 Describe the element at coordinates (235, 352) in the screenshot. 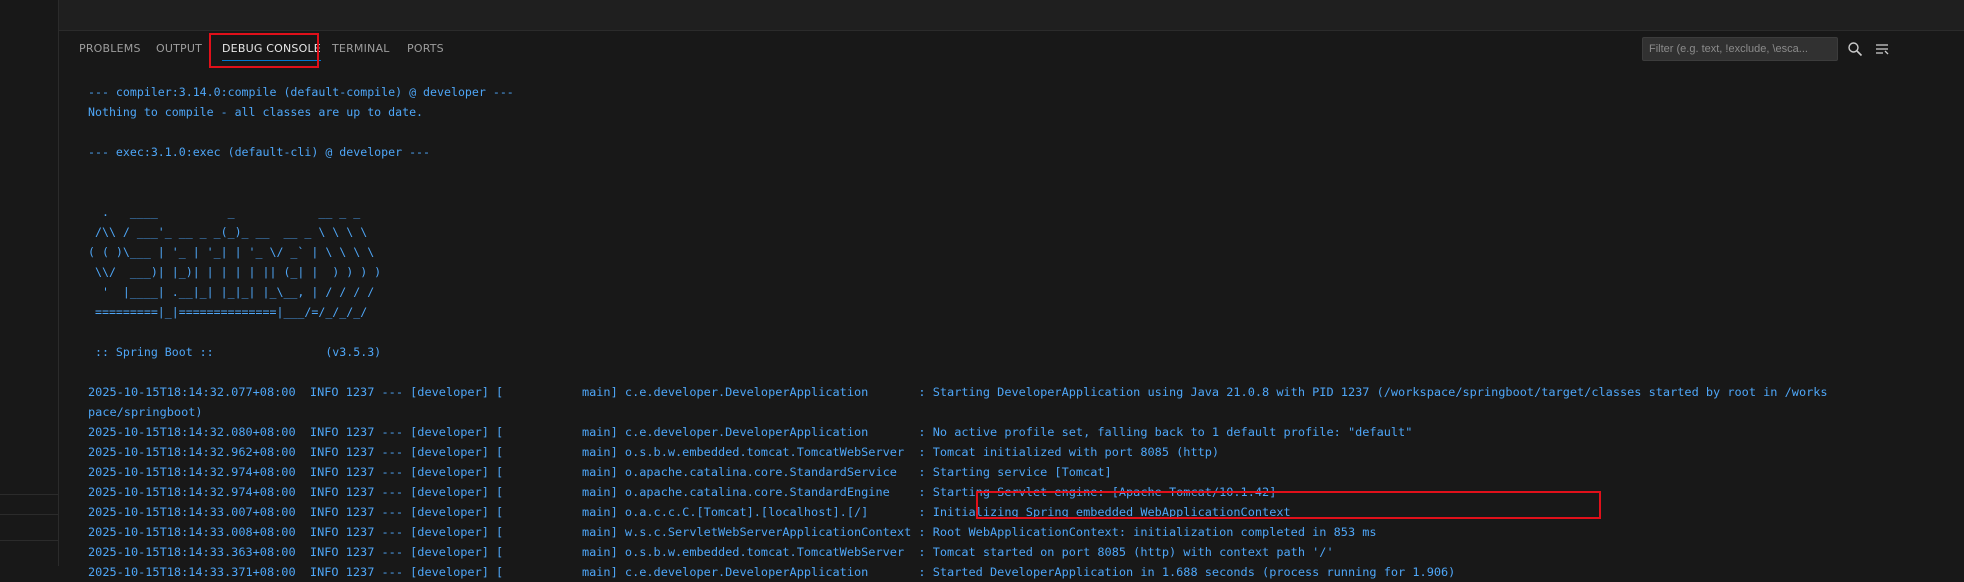

I see `spring-boot-version-line: :: Spring Boot :: (v3.5.3)` at that location.